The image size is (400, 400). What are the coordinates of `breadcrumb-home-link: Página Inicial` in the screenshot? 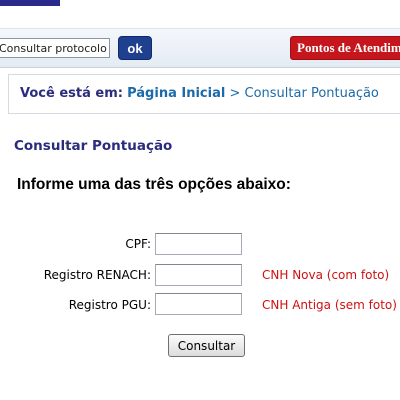 It's located at (176, 93).